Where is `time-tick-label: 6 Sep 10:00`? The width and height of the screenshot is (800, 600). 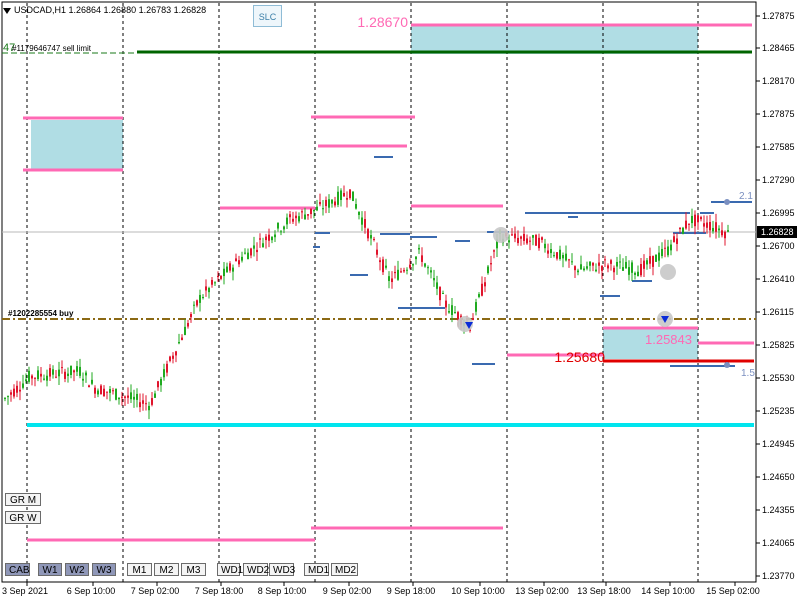
time-tick-label: 6 Sep 10:00 is located at coordinates (91, 591).